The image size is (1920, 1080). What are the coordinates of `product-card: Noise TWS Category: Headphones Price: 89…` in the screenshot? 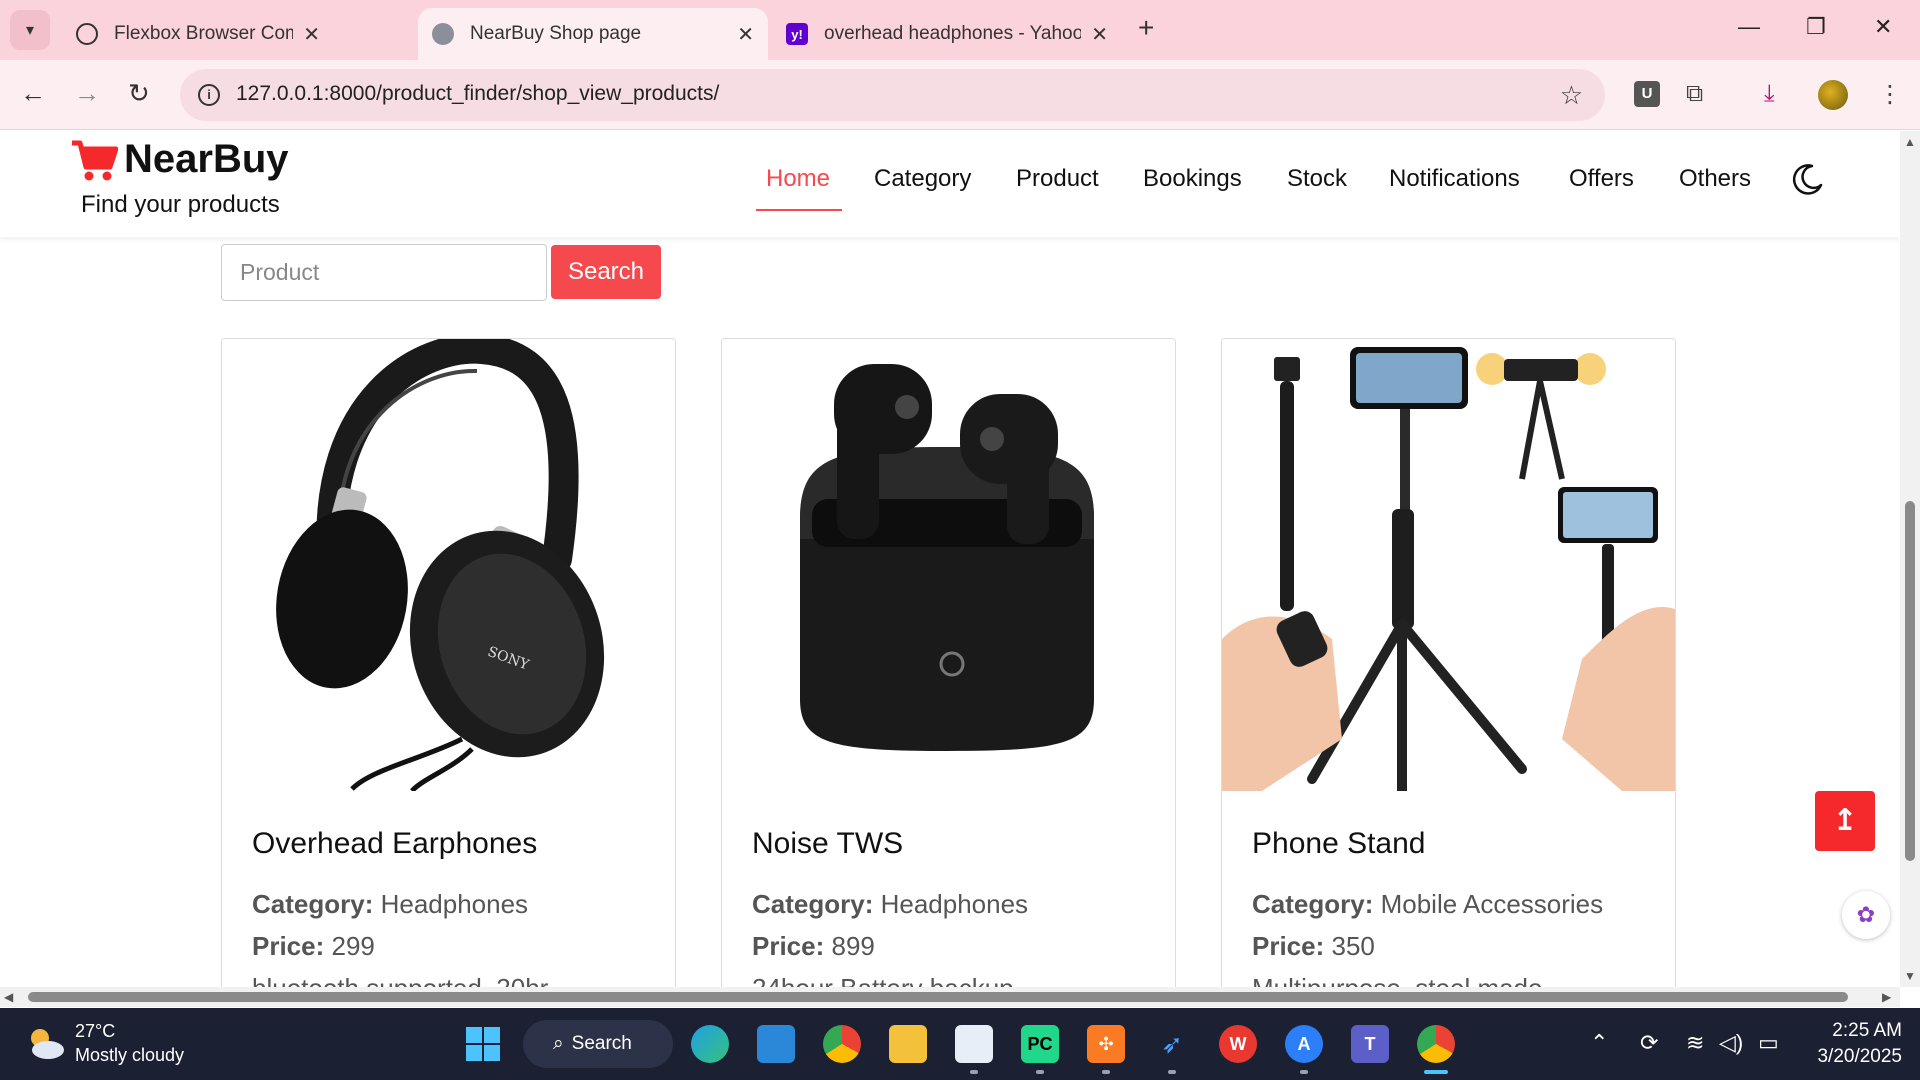 It's located at (948, 662).